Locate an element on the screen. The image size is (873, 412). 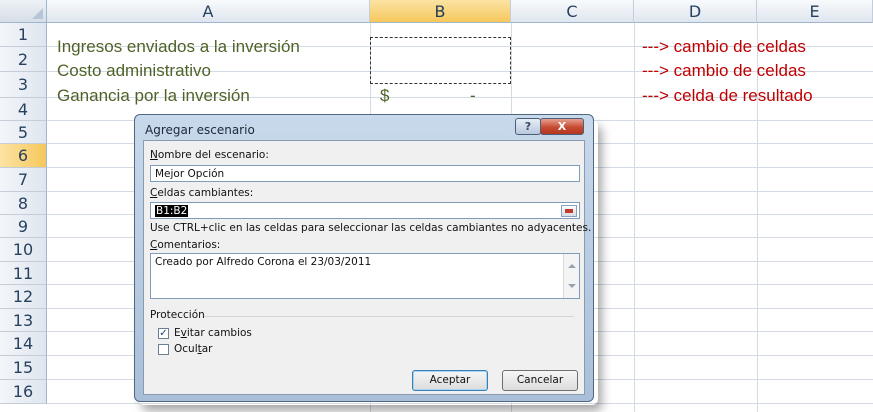
row-header-13: 13 is located at coordinates (23, 320).